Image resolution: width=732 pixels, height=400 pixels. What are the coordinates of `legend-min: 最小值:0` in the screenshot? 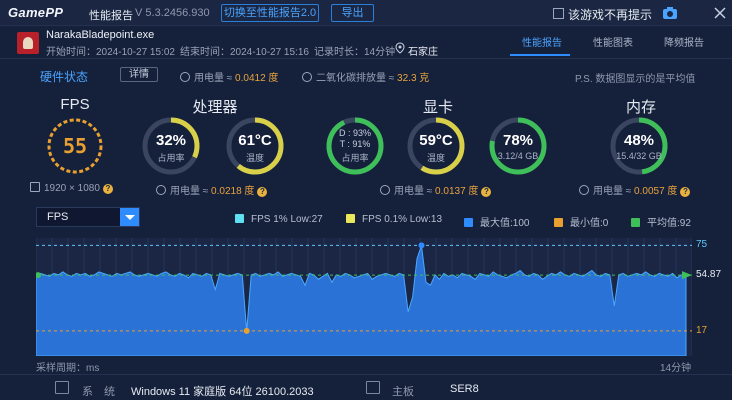 It's located at (581, 221).